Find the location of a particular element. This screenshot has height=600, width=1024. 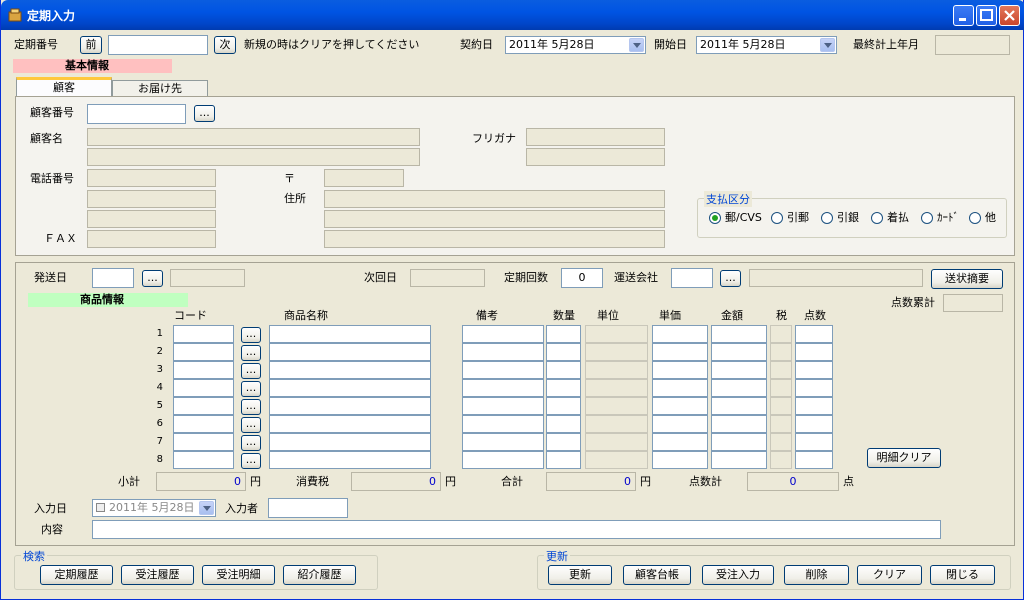

carrier-input is located at coordinates (692, 278).